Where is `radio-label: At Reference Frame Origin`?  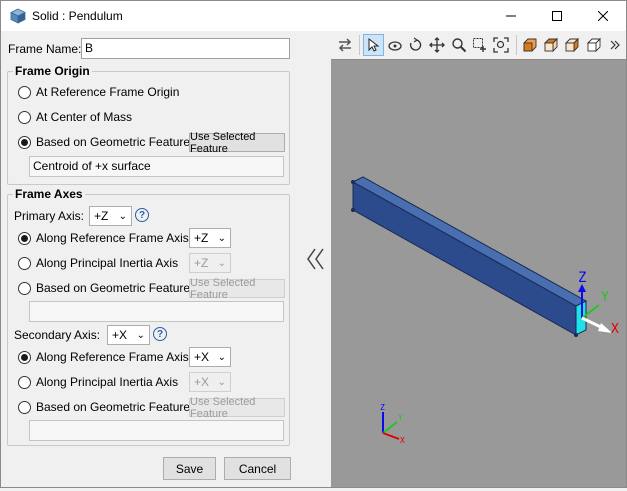 radio-label: At Reference Frame Origin is located at coordinates (108, 92).